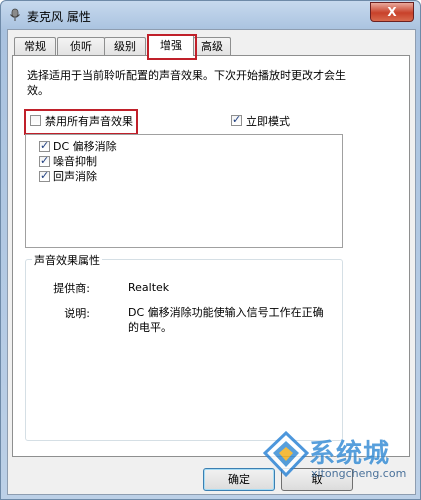 The image size is (421, 500). I want to click on tab-listen: 侦听, so click(81, 46).